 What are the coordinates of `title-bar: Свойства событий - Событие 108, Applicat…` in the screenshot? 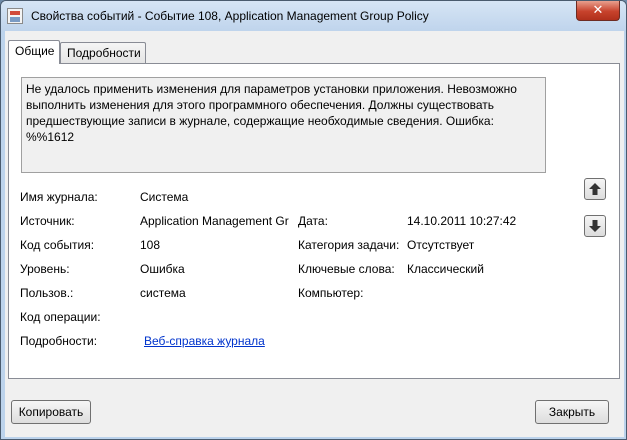 It's located at (313, 16).